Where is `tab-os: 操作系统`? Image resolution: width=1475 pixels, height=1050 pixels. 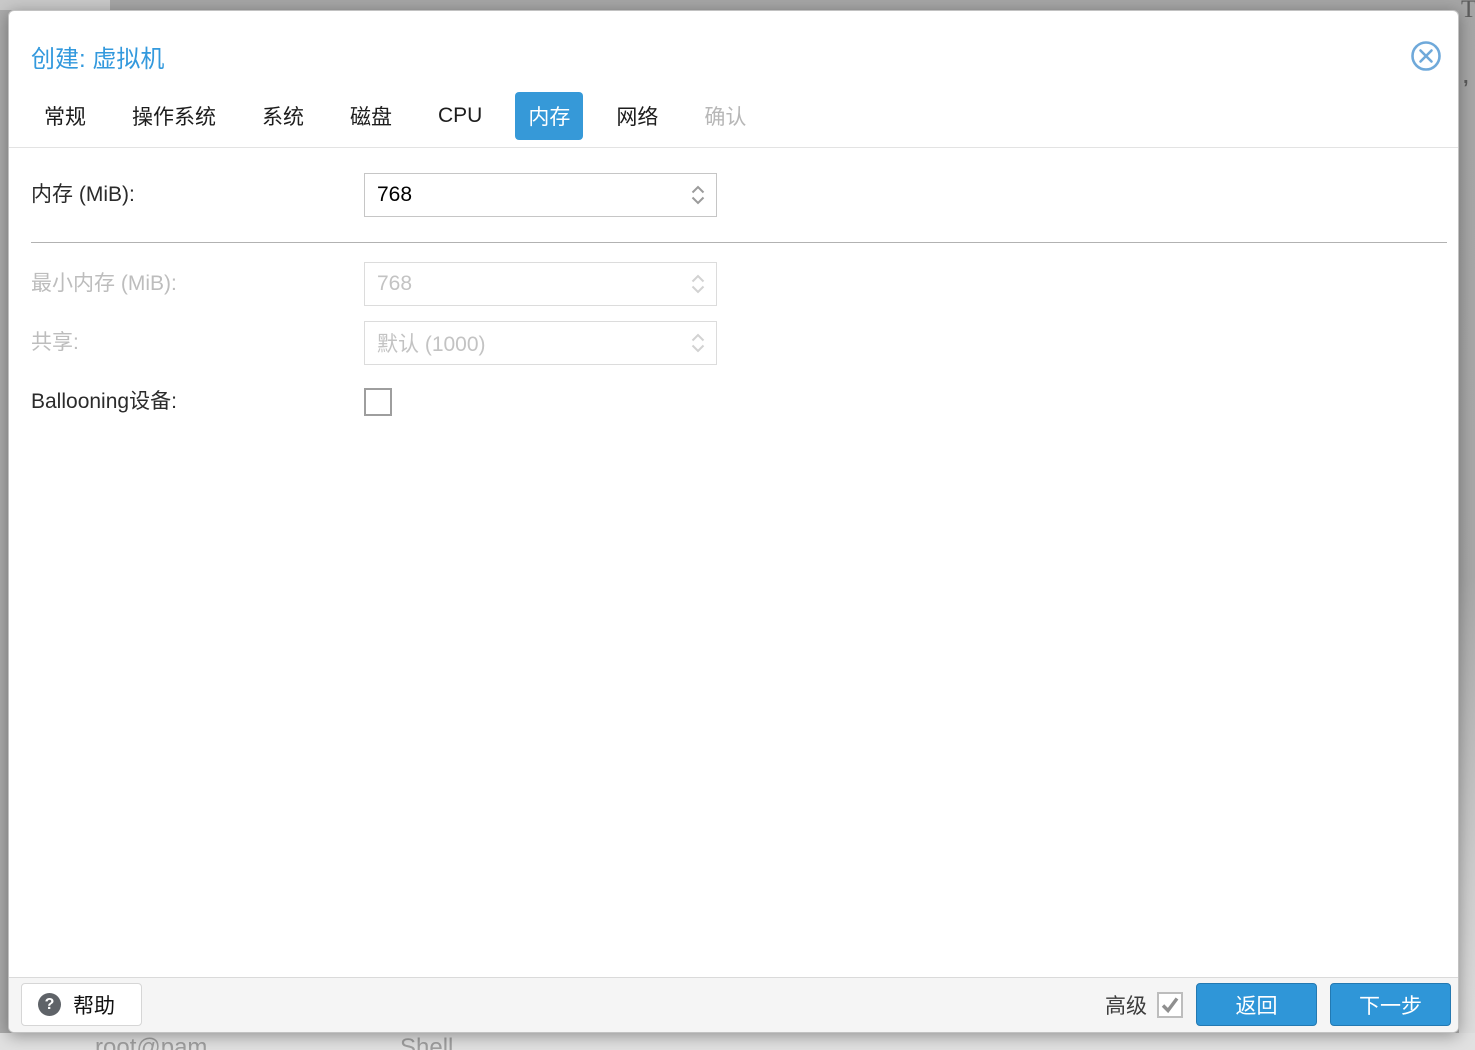
tab-os: 操作系统 is located at coordinates (174, 116).